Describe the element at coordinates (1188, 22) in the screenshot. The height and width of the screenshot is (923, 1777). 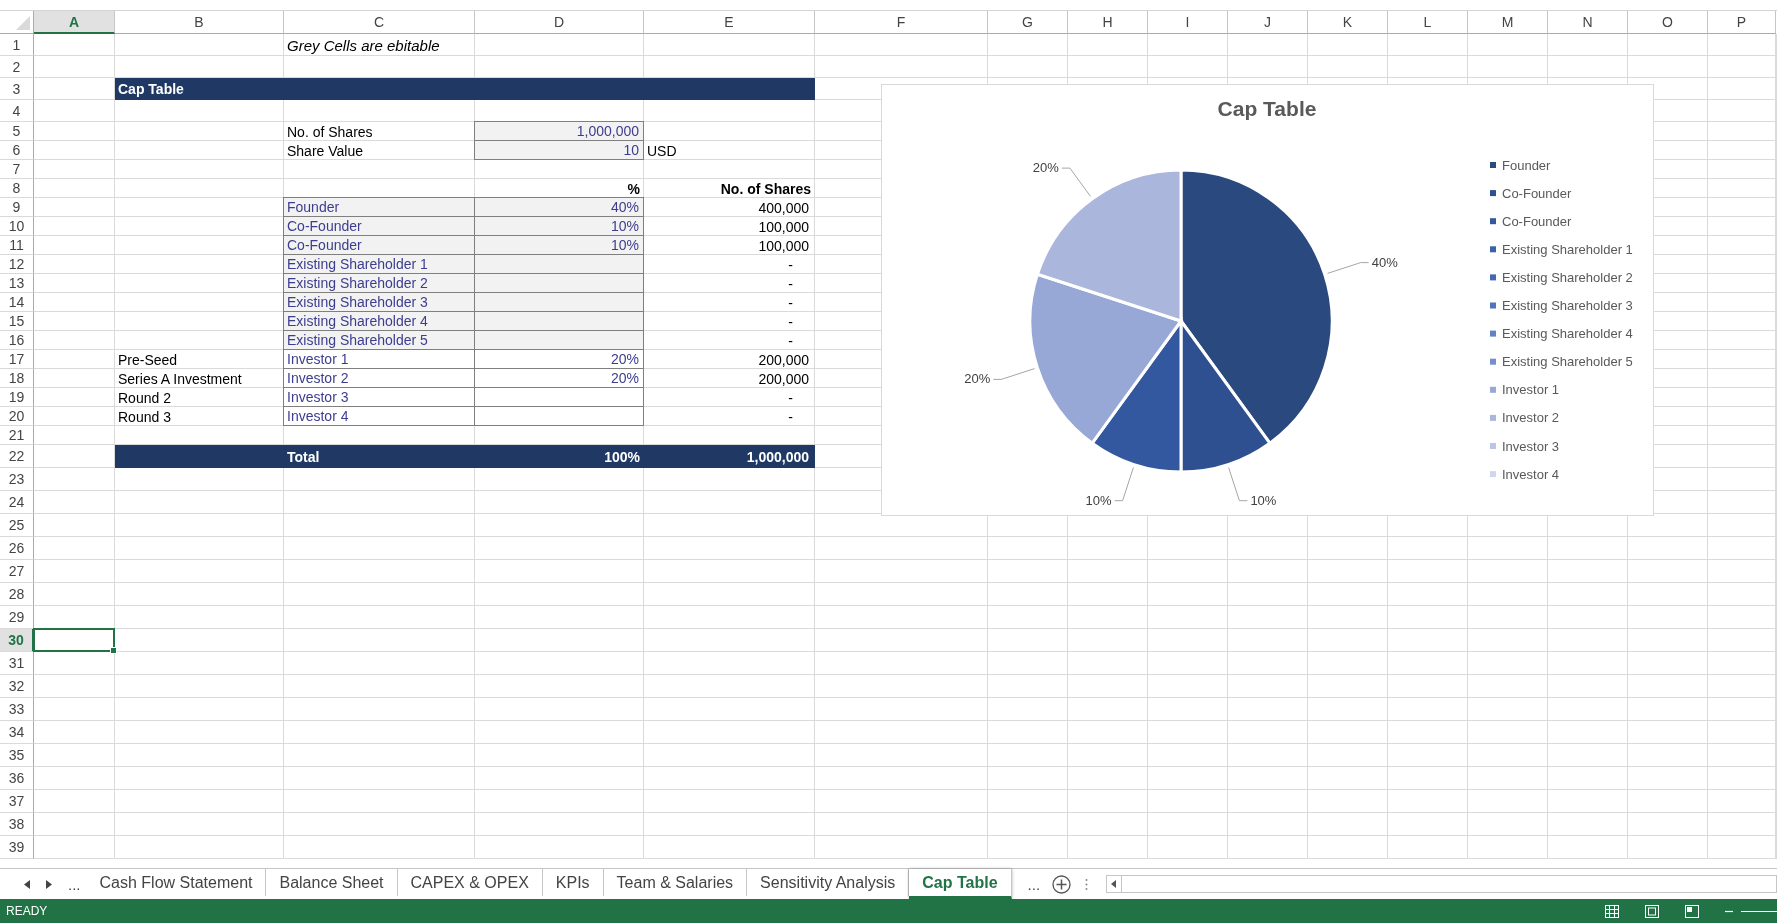
I see `column-header: I` at that location.